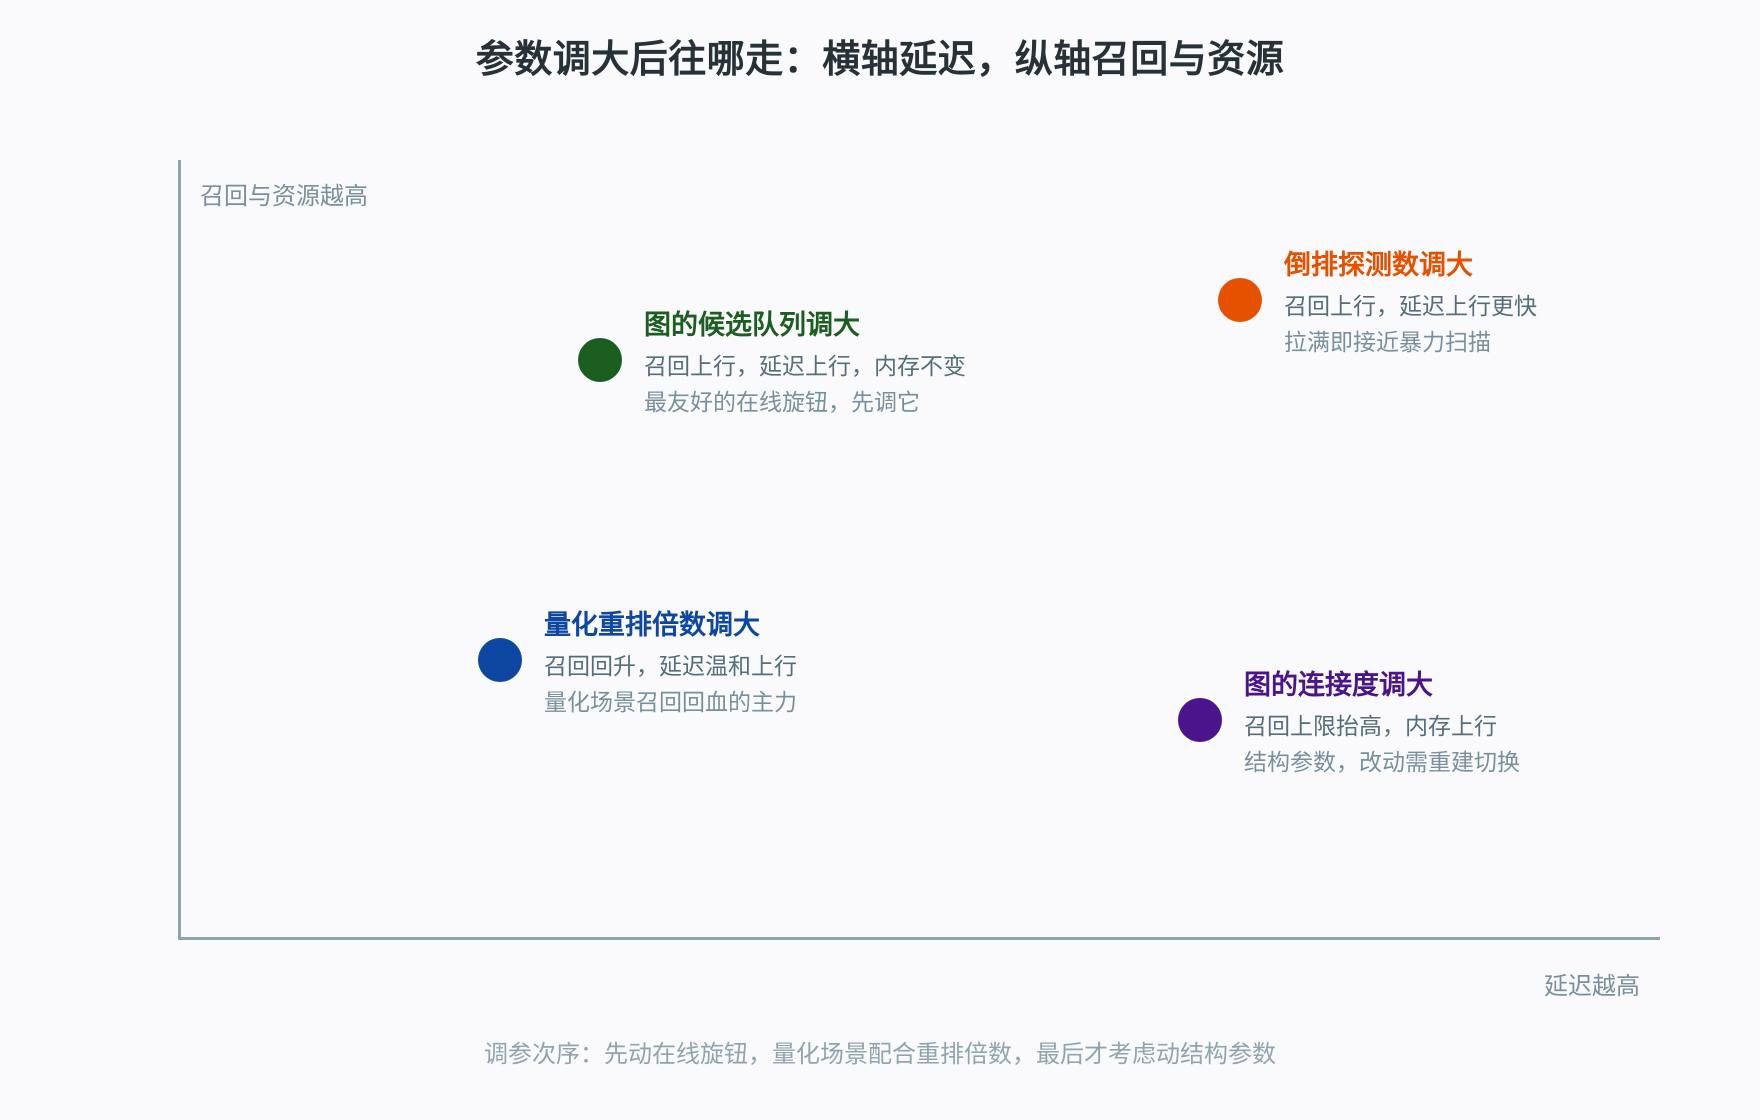 The image size is (1760, 1120). What do you see at coordinates (782, 403) in the screenshot?
I see `point-note: 最友好的在线旋钮，先调它` at bounding box center [782, 403].